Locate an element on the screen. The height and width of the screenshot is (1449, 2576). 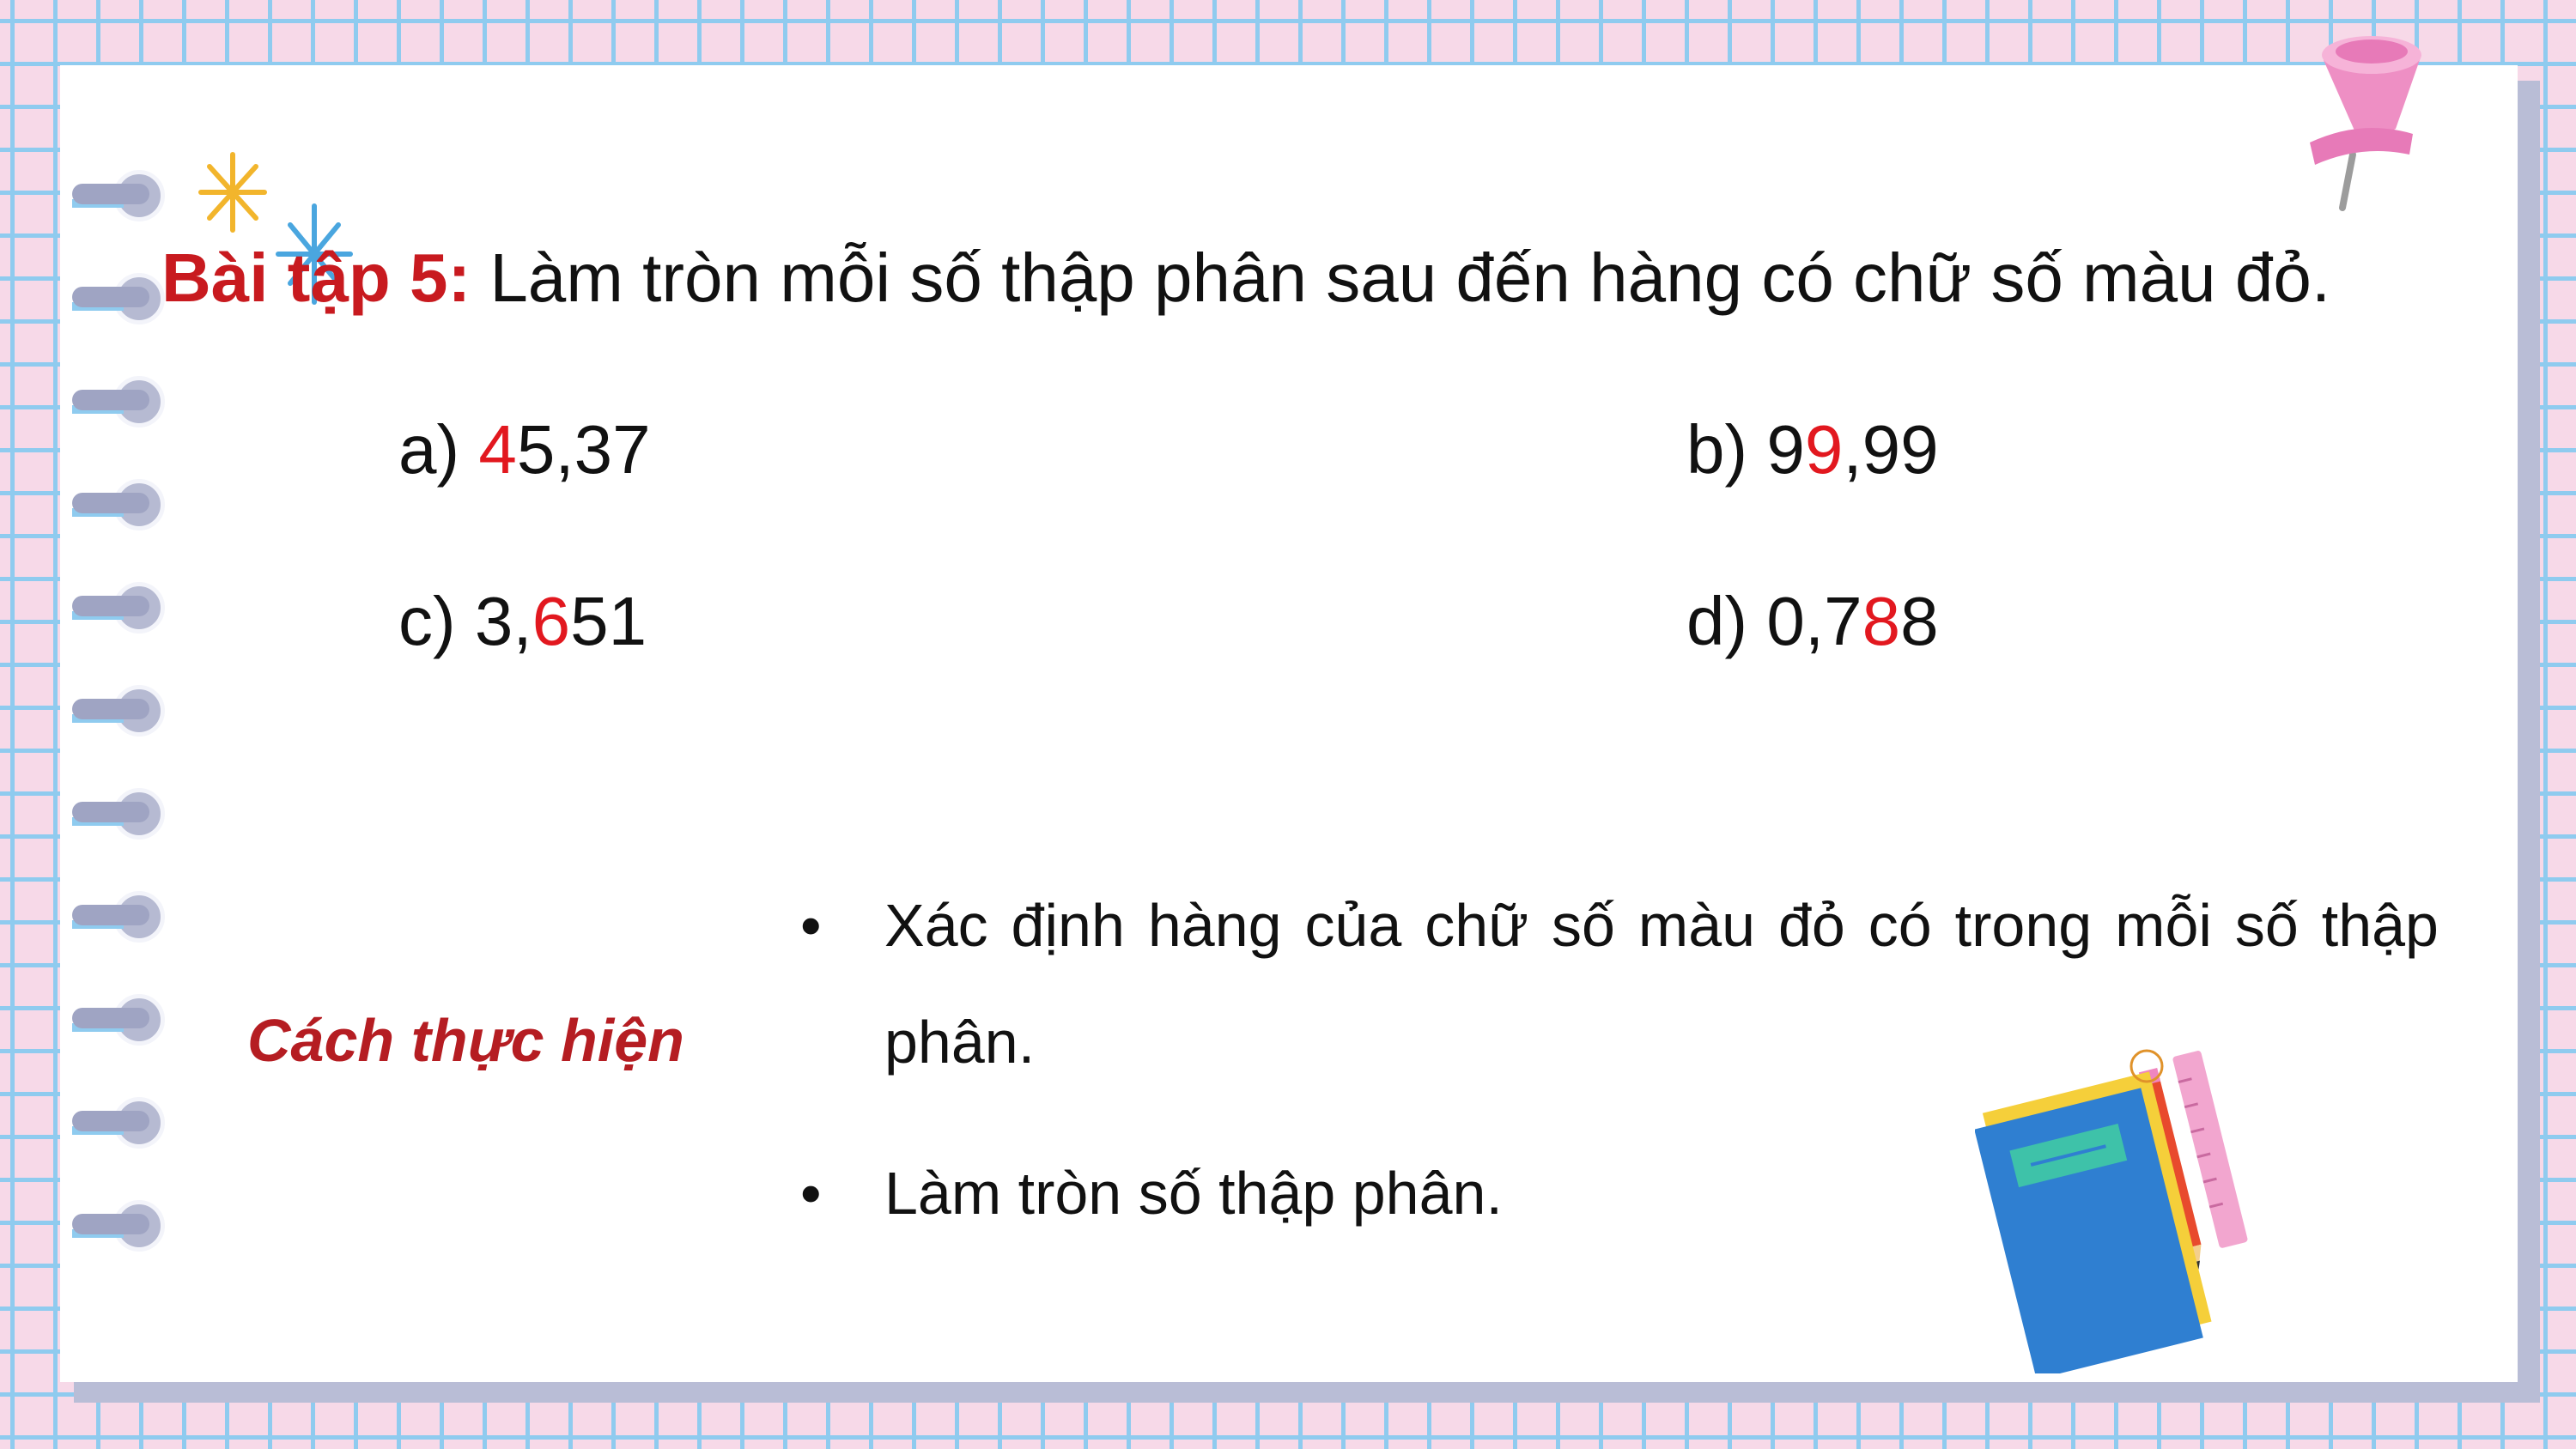
item-digits: 5,37 is located at coordinates (583, 450).